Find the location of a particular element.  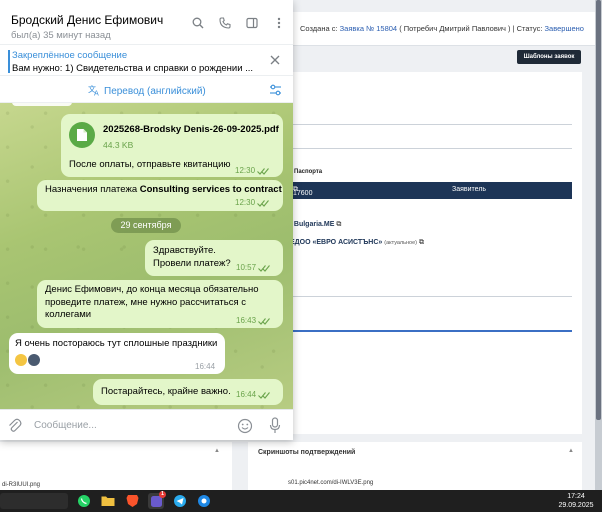

sidebar-toggle-icon is located at coordinates (251, 22).